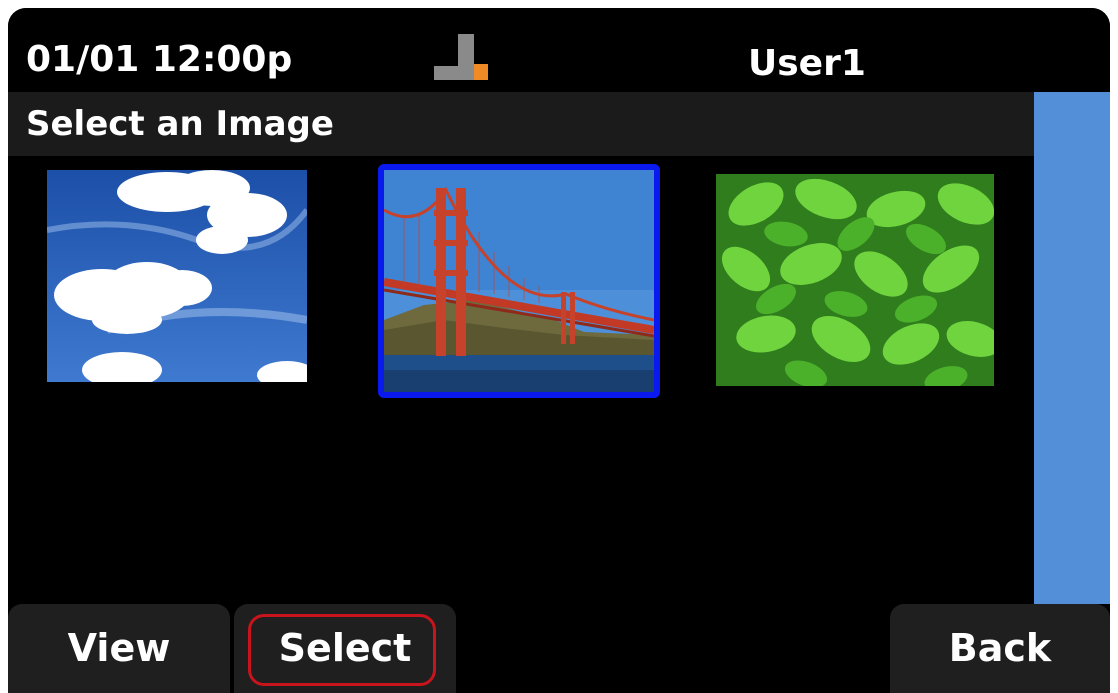  I want to click on view-button-label: View, so click(119, 648).